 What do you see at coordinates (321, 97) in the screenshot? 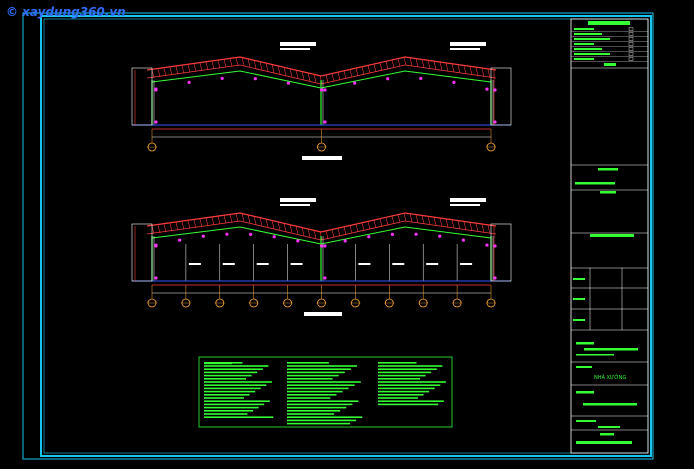
I see `frame-elevation-top` at bounding box center [321, 97].